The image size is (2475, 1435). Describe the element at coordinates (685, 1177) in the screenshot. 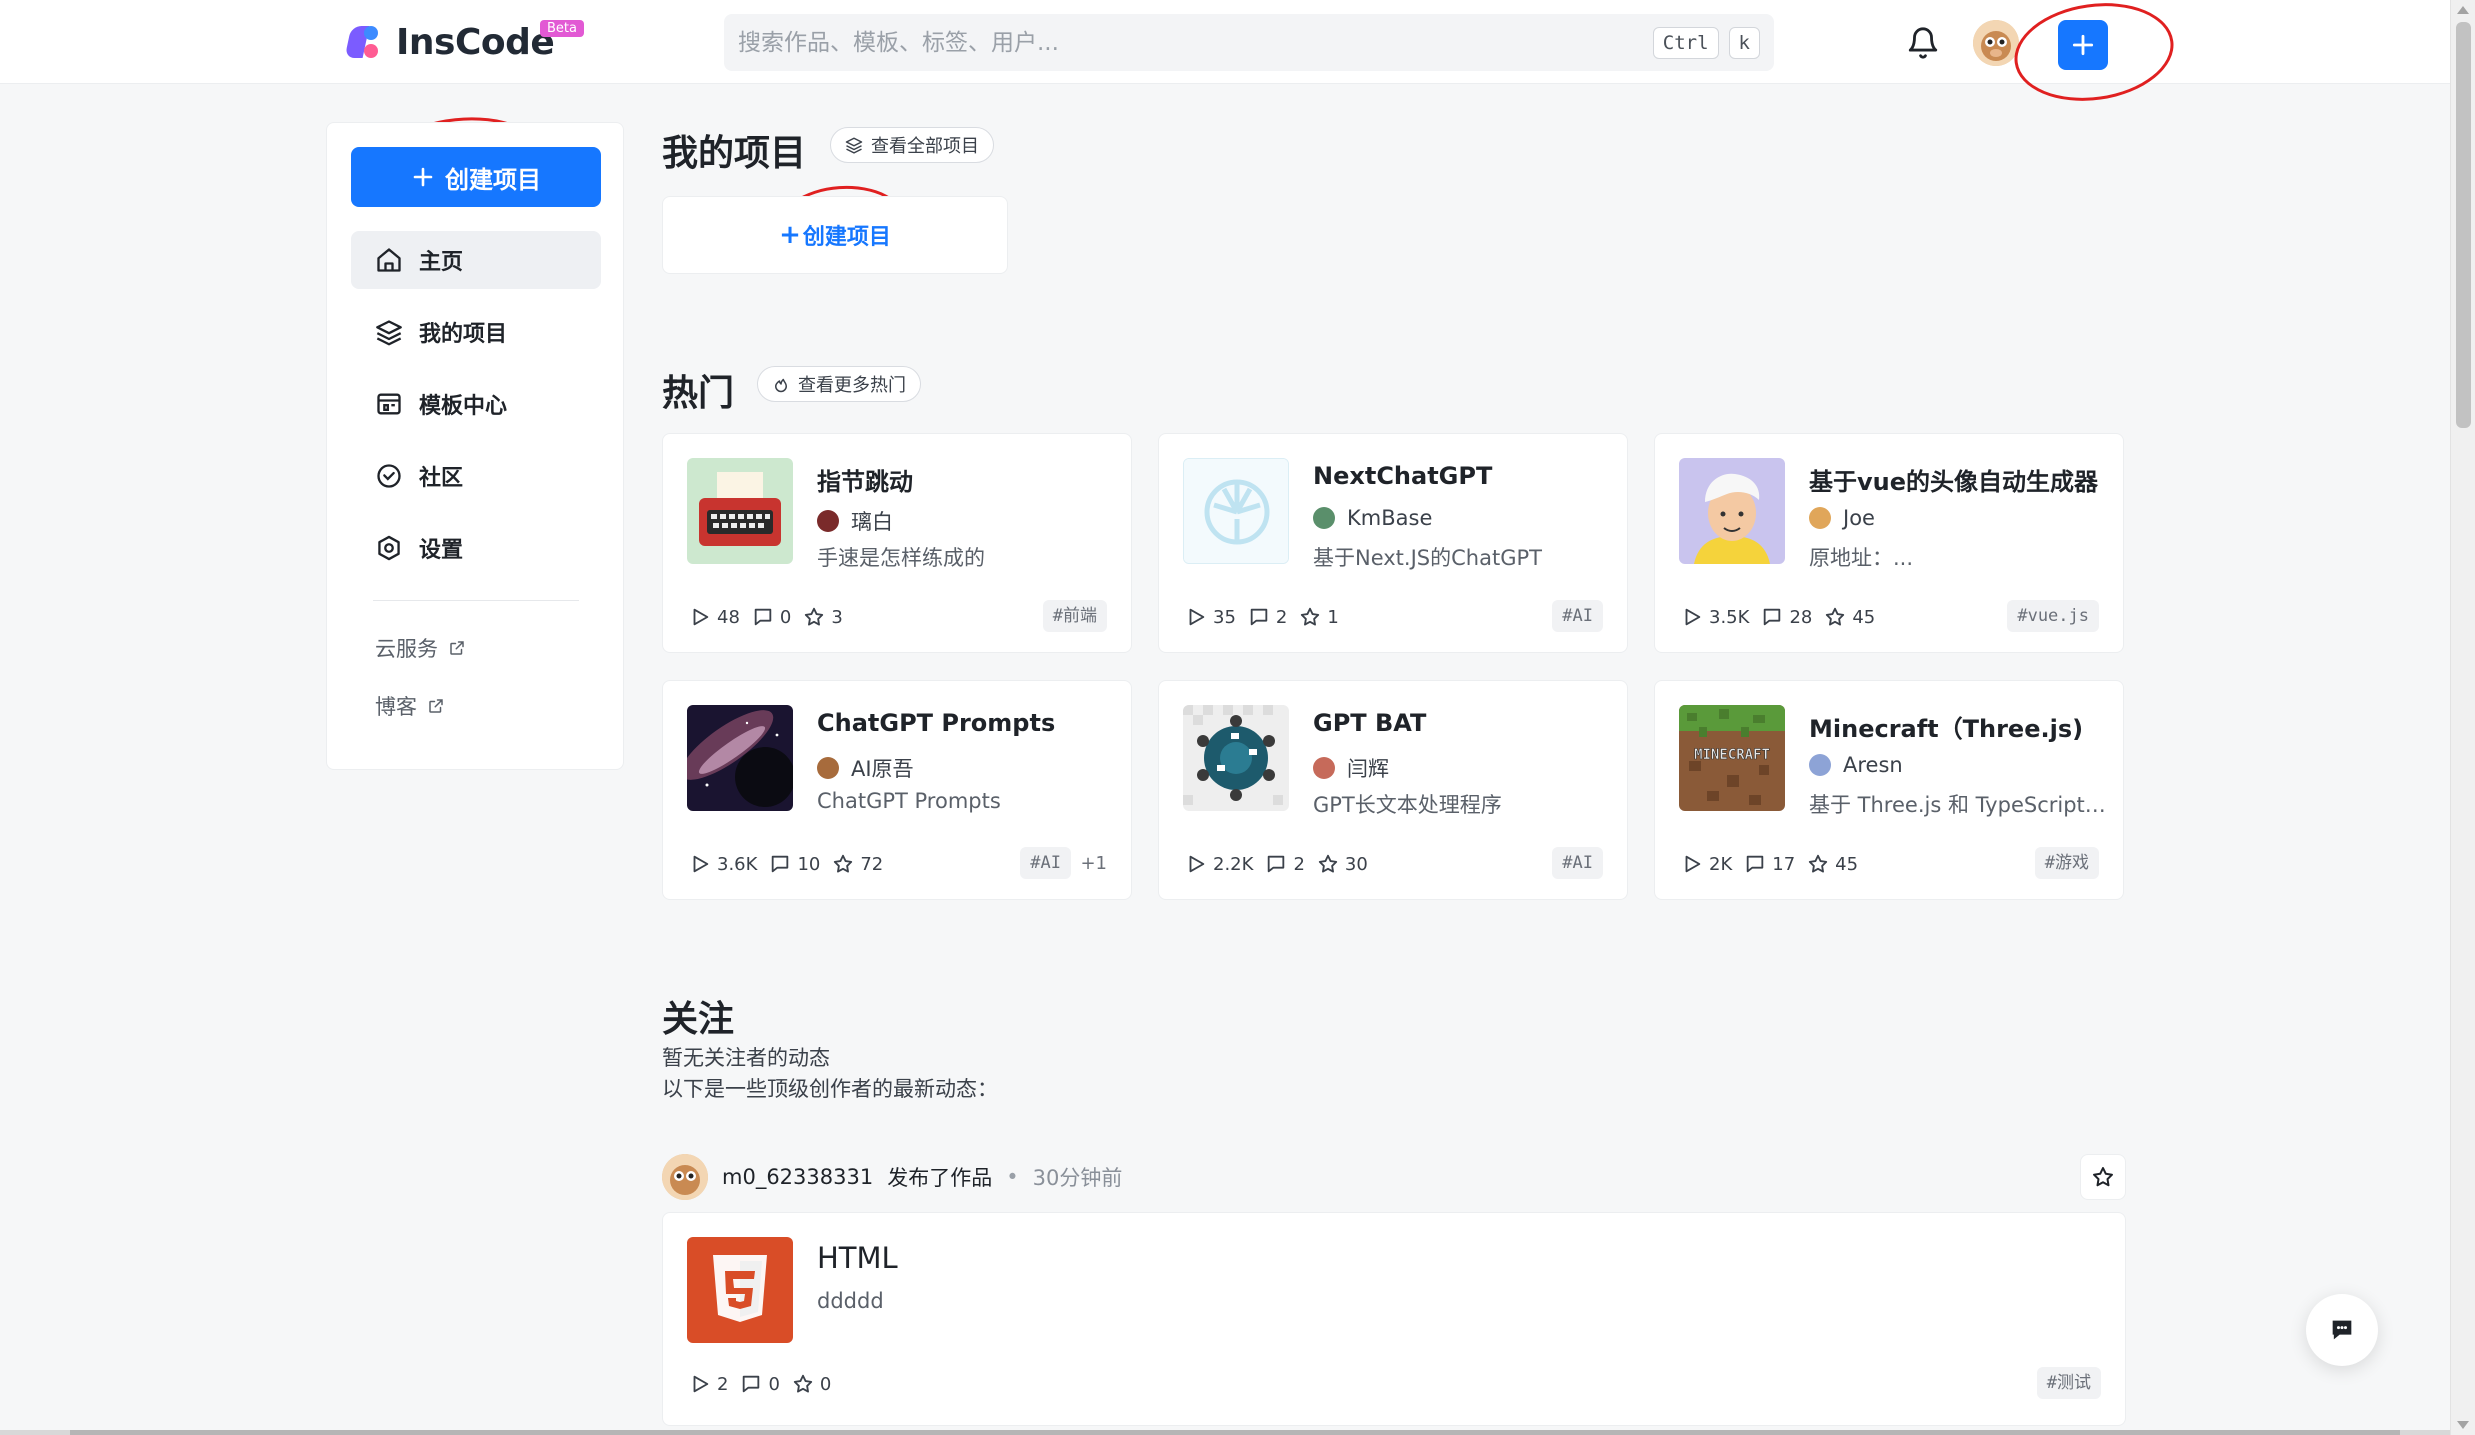

I see `feed-user-avatar` at that location.